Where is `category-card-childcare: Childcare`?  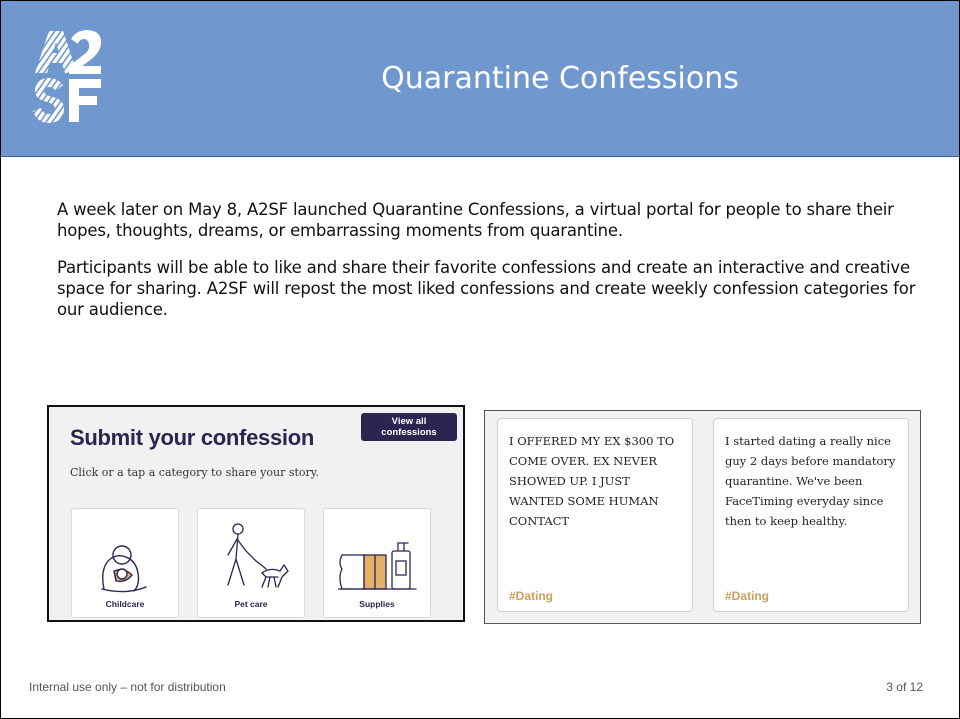 category-card-childcare: Childcare is located at coordinates (125, 563).